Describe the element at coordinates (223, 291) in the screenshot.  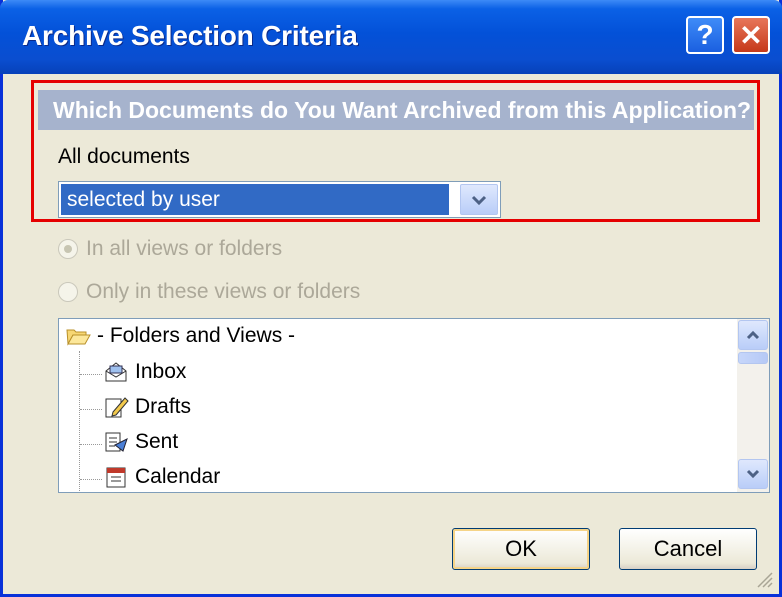
I see `radio-only-these-label: Only in these views or folders` at that location.